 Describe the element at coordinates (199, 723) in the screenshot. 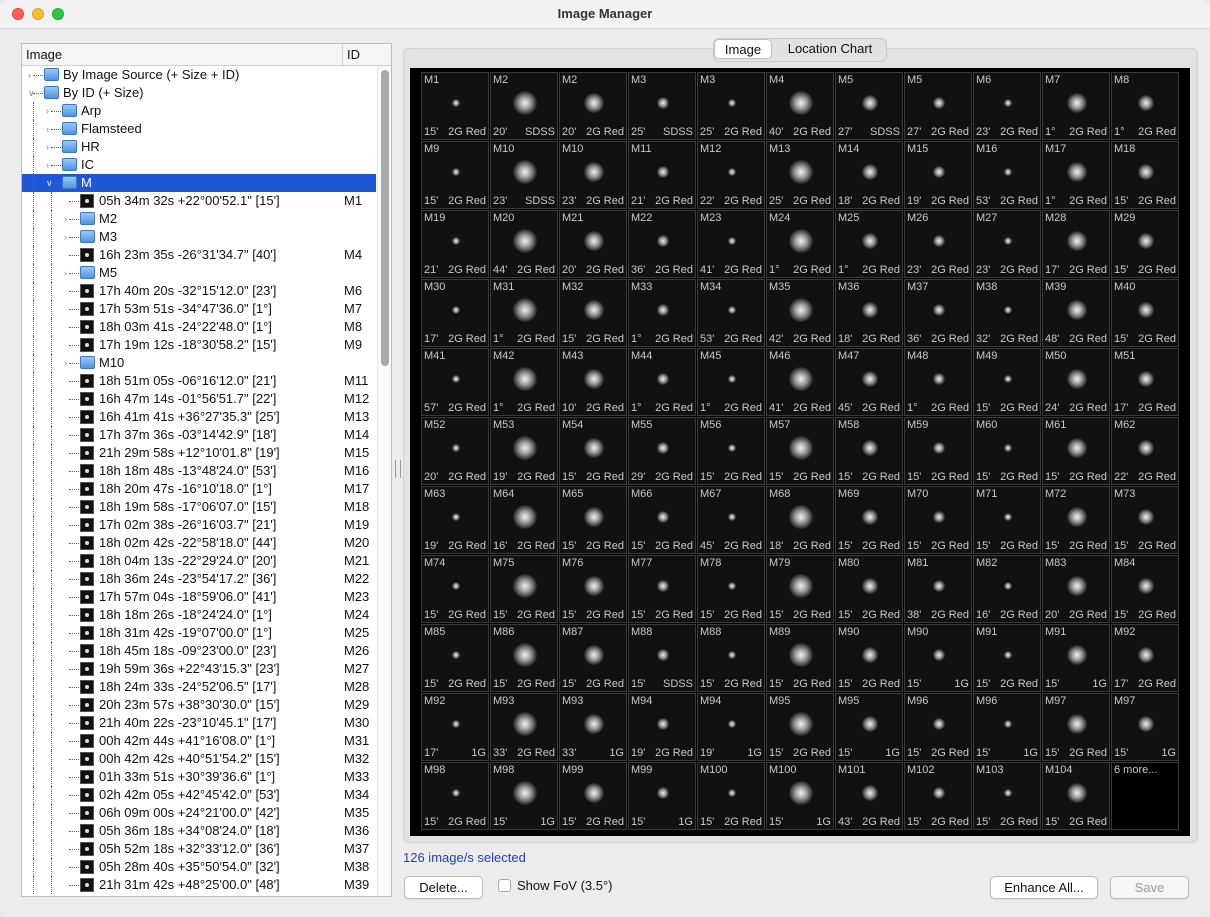

I see `tree-image-row: 21h 40m 22s -23°10'45.1" [17'] M30` at that location.